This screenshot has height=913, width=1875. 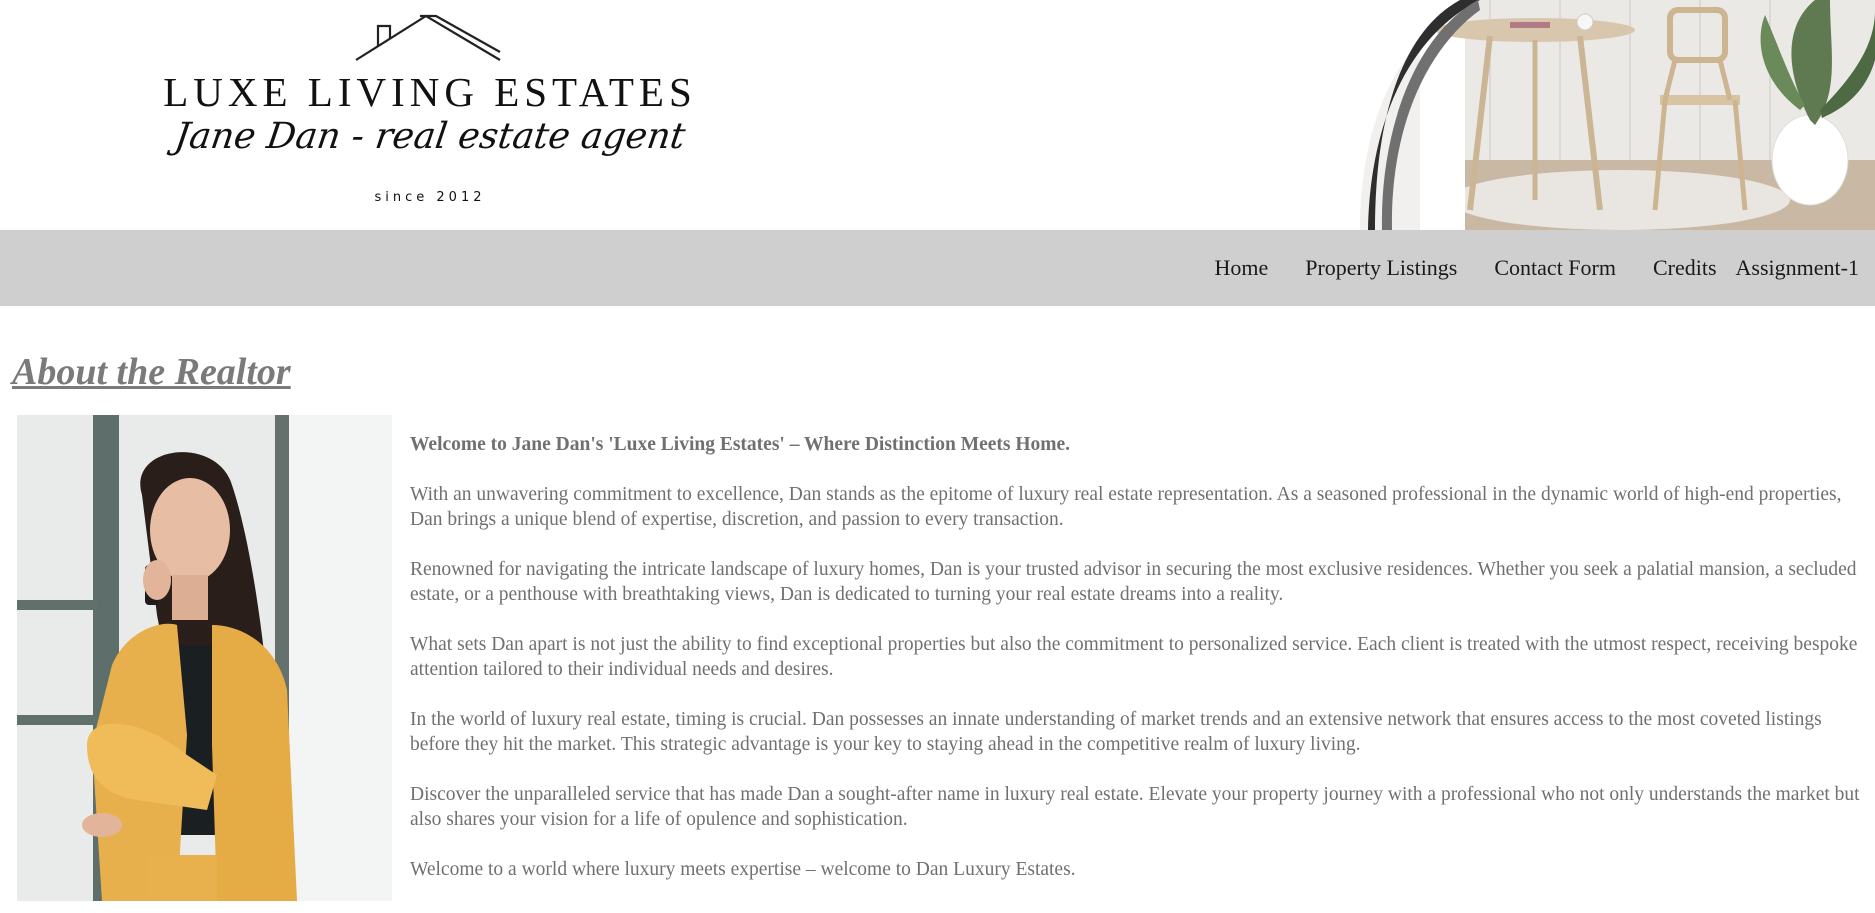 I want to click on brand-since: since 2012, so click(x=430, y=197).